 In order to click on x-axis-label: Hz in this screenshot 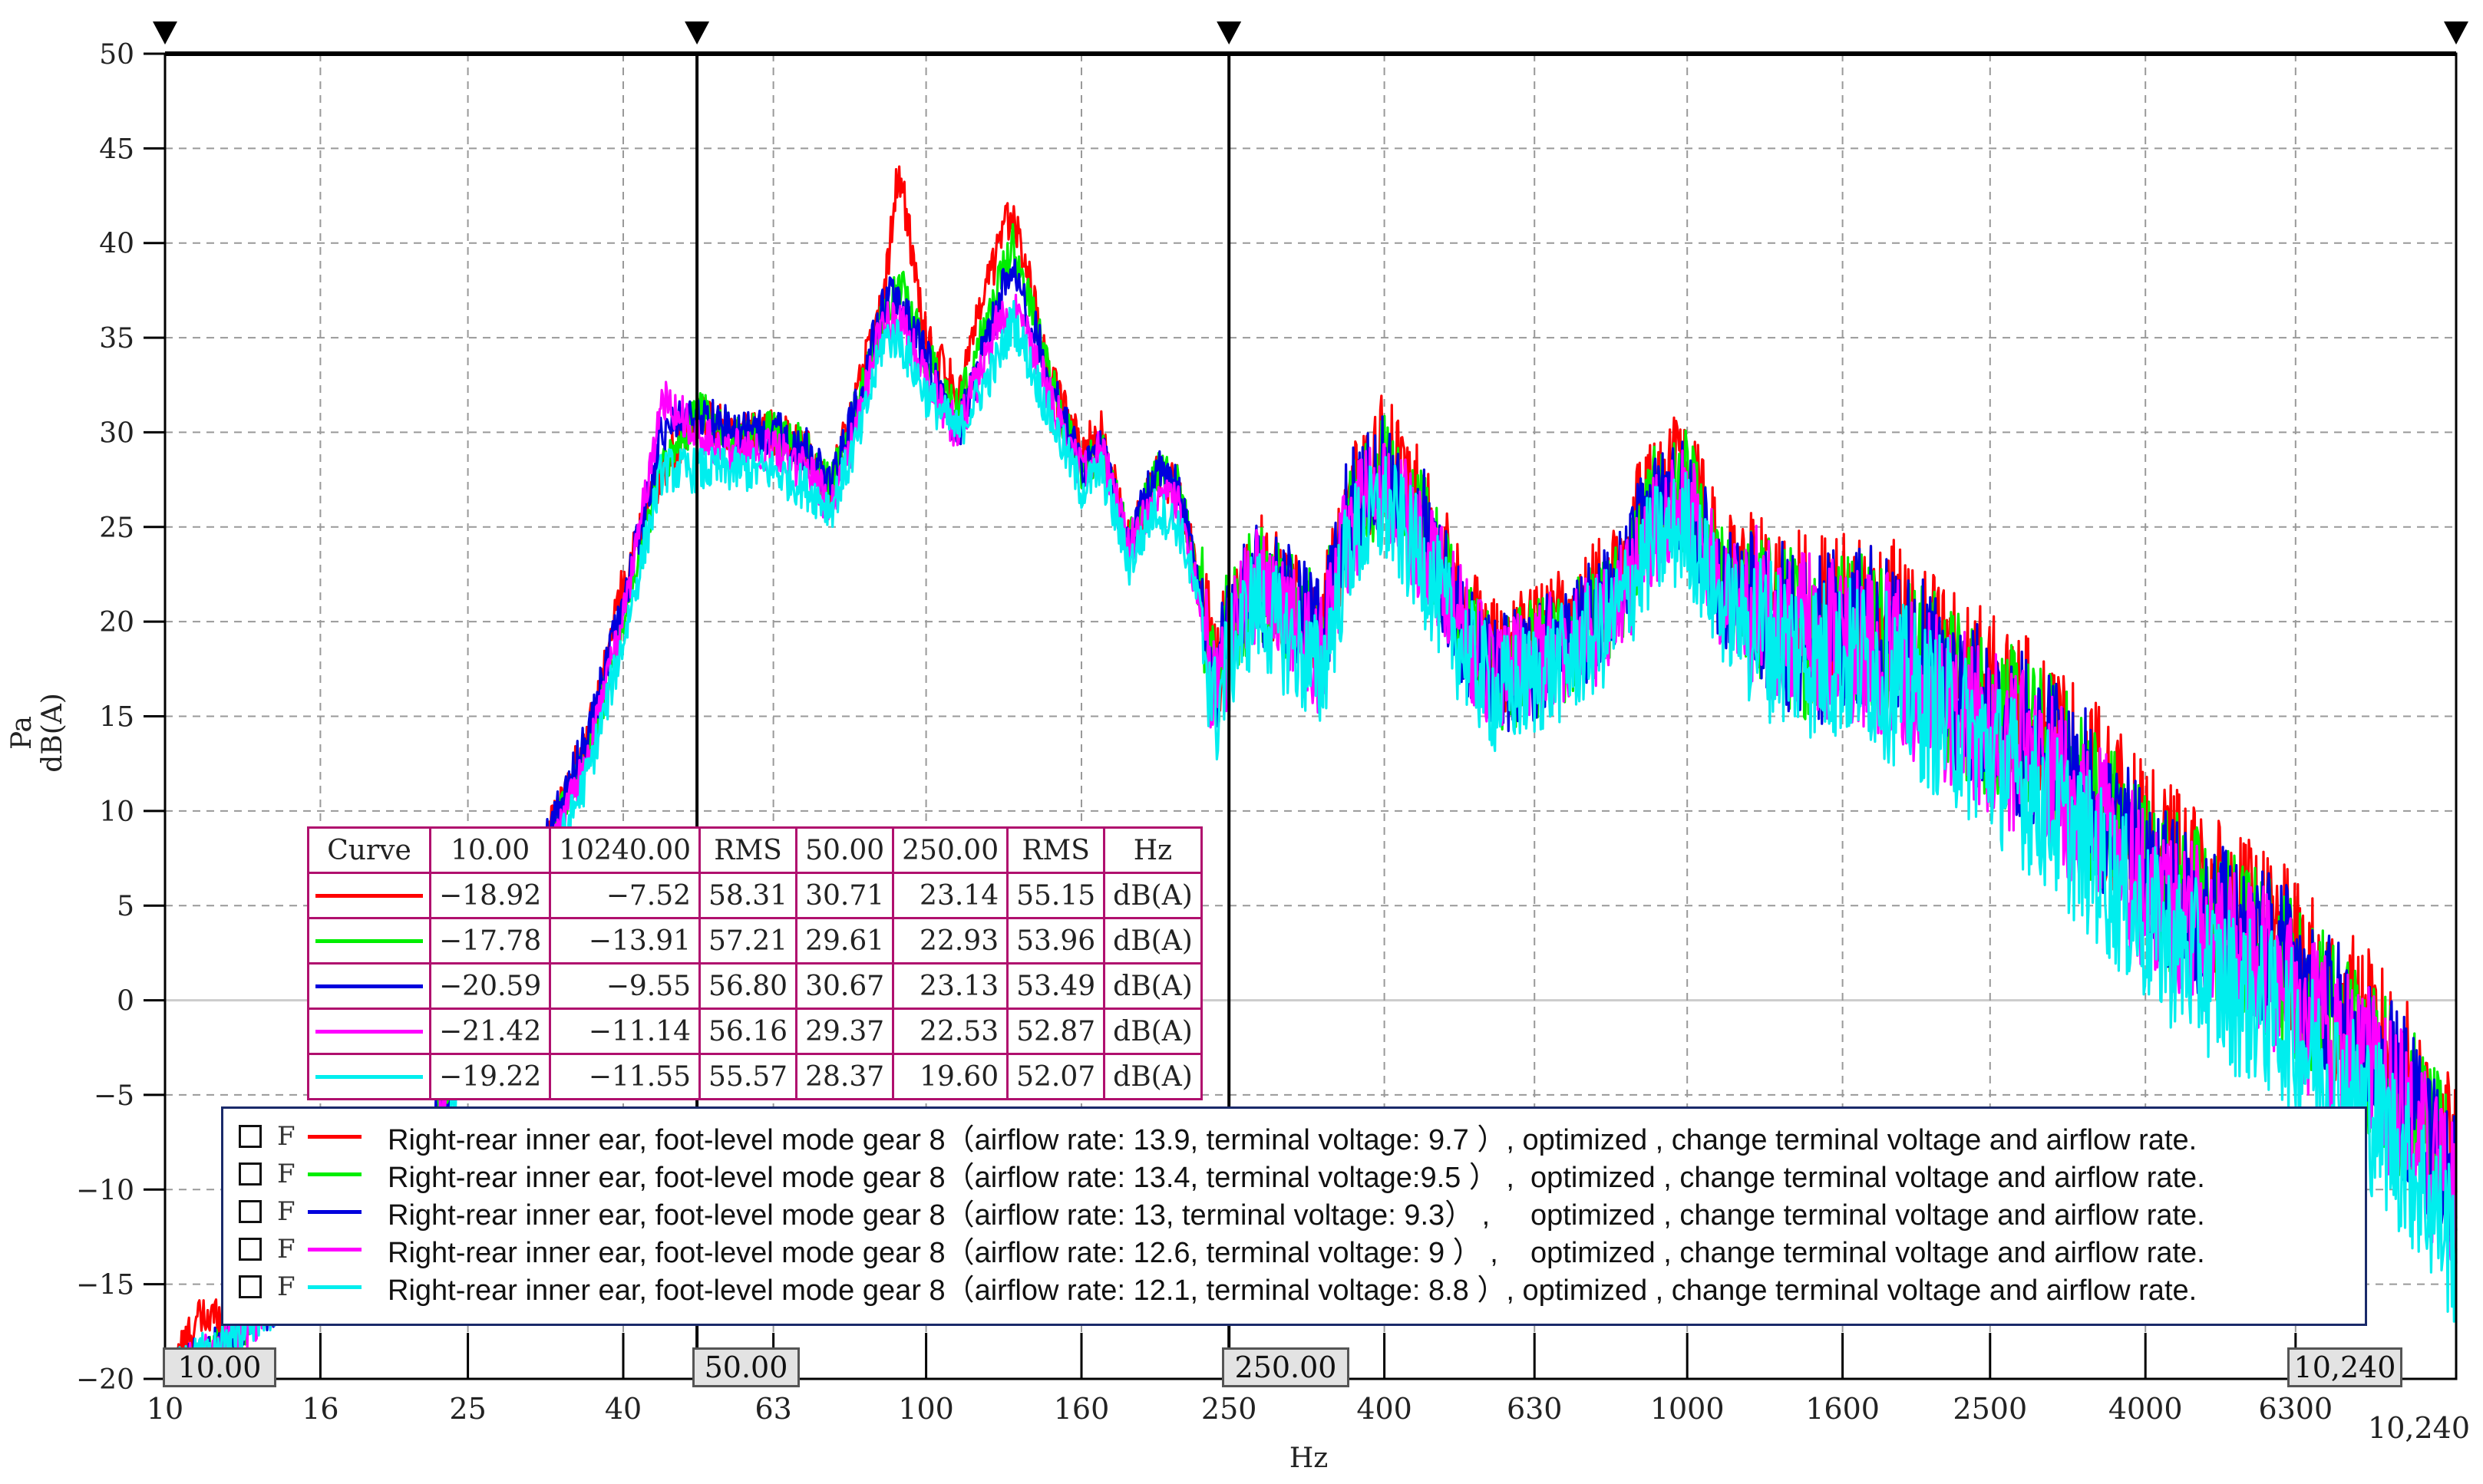, I will do `click(1308, 1458)`.